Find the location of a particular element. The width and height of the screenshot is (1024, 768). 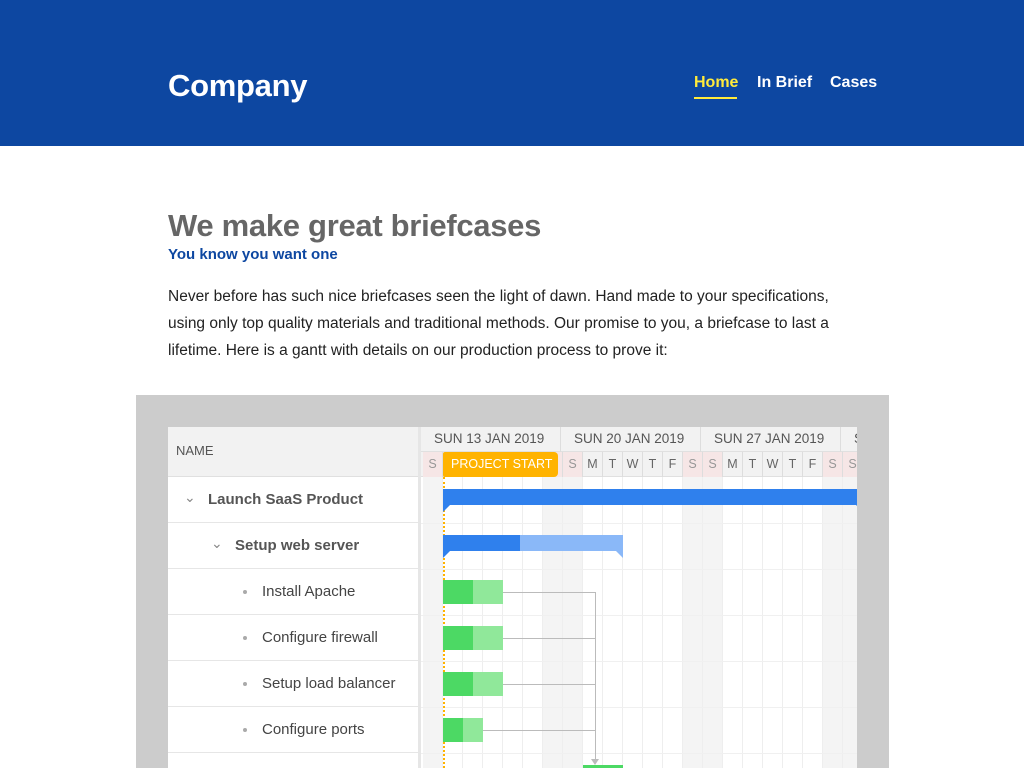

task-row-launch-saas: ⌄ Launch SaaS Product is located at coordinates (293, 500).